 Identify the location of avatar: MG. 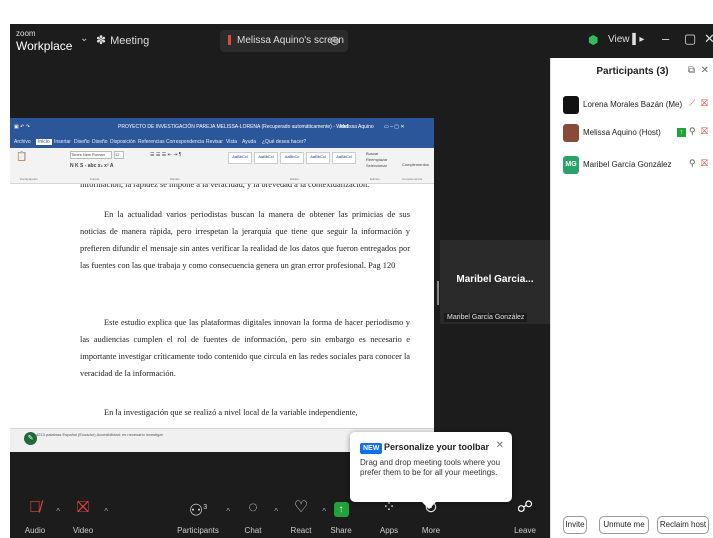
(571, 165).